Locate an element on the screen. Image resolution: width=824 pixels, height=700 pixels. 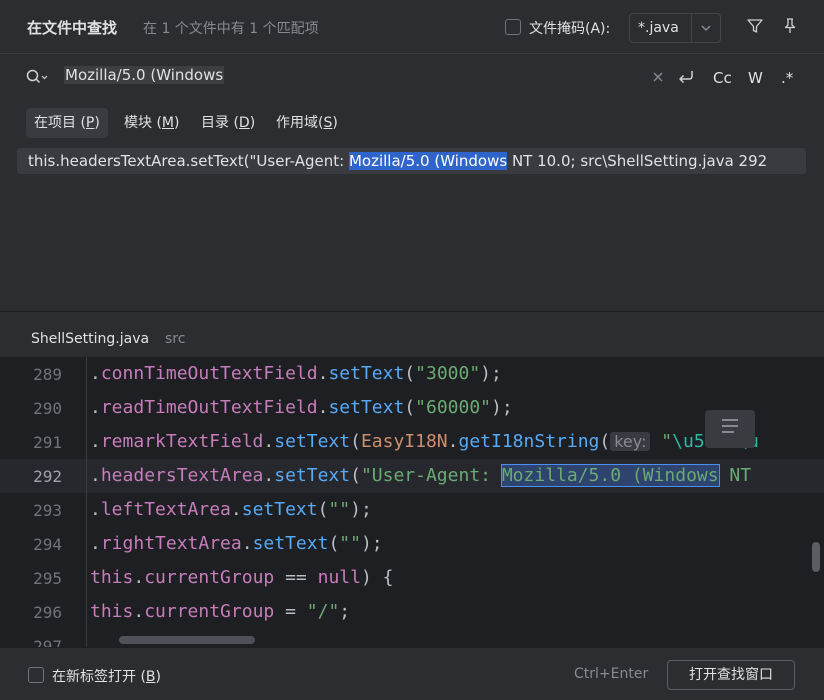
line-number: 296 is located at coordinates (47, 612).